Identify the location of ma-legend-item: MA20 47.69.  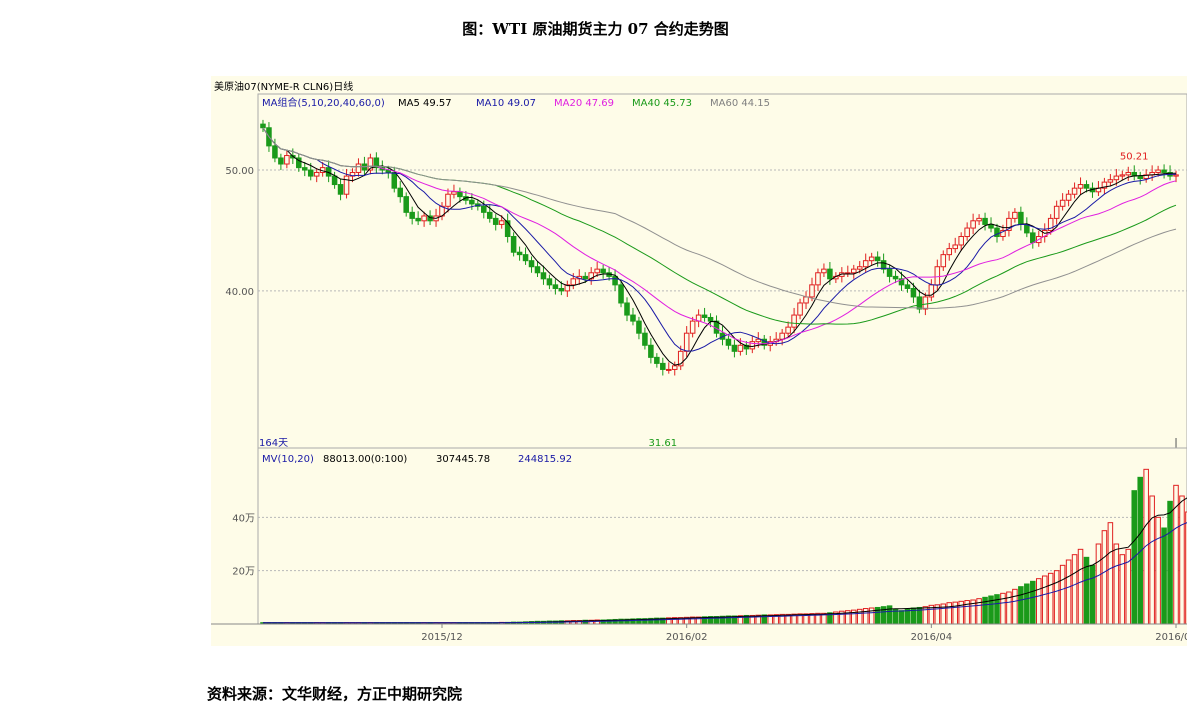
(584, 103).